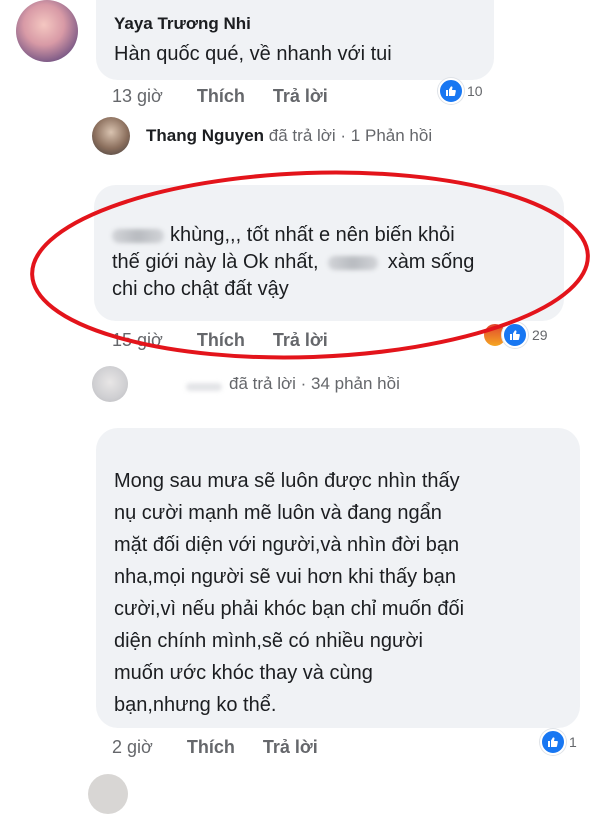  Describe the element at coordinates (431, 262) in the screenshot. I see `comment-line: xàm sống` at that location.